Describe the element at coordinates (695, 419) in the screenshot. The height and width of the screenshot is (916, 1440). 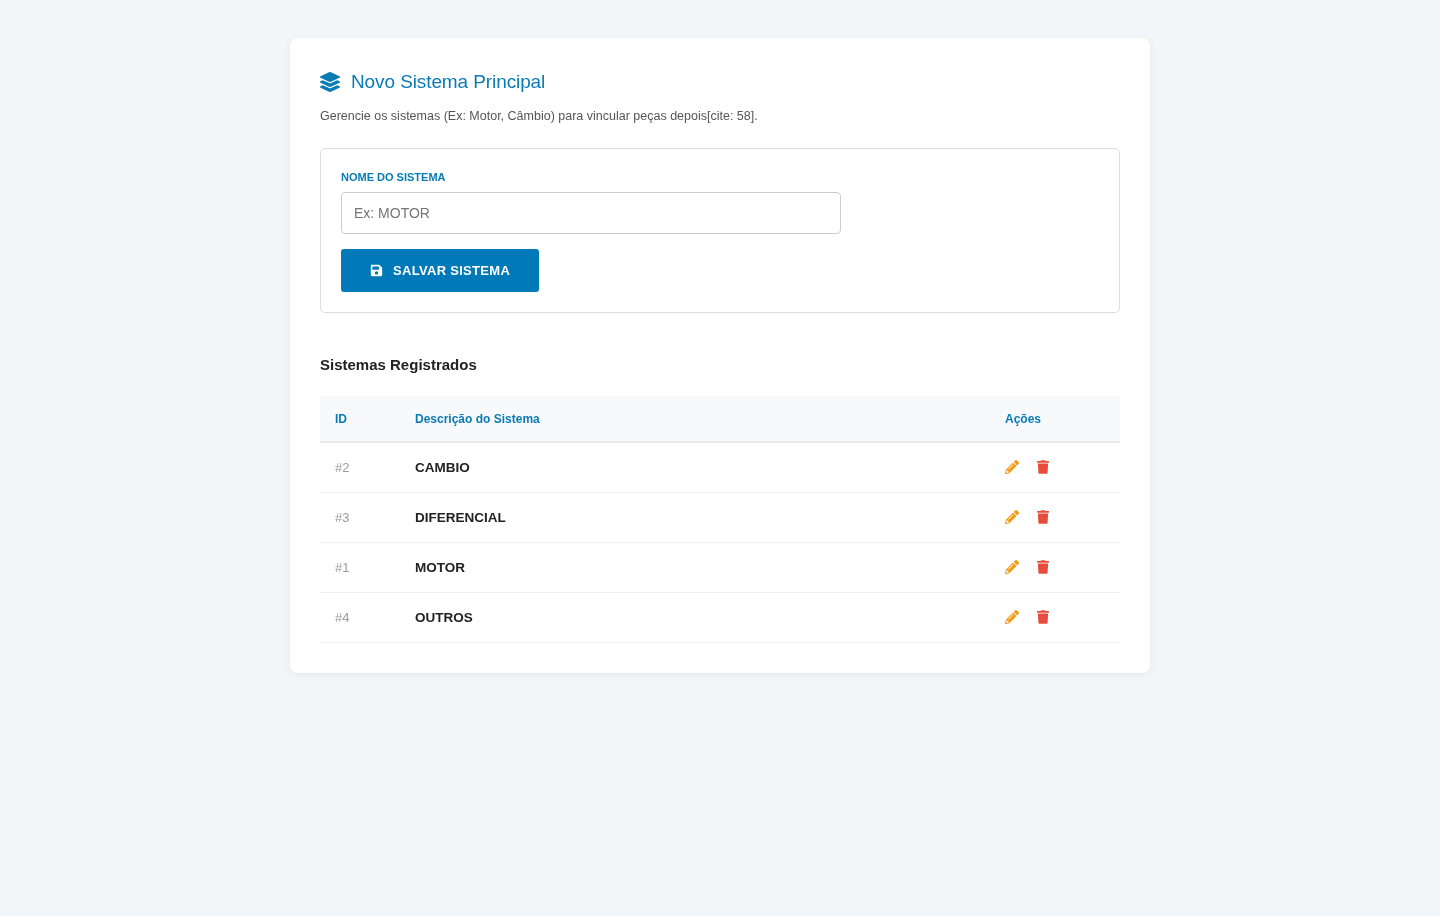
I see `column-header: Descrição do Sistema` at that location.